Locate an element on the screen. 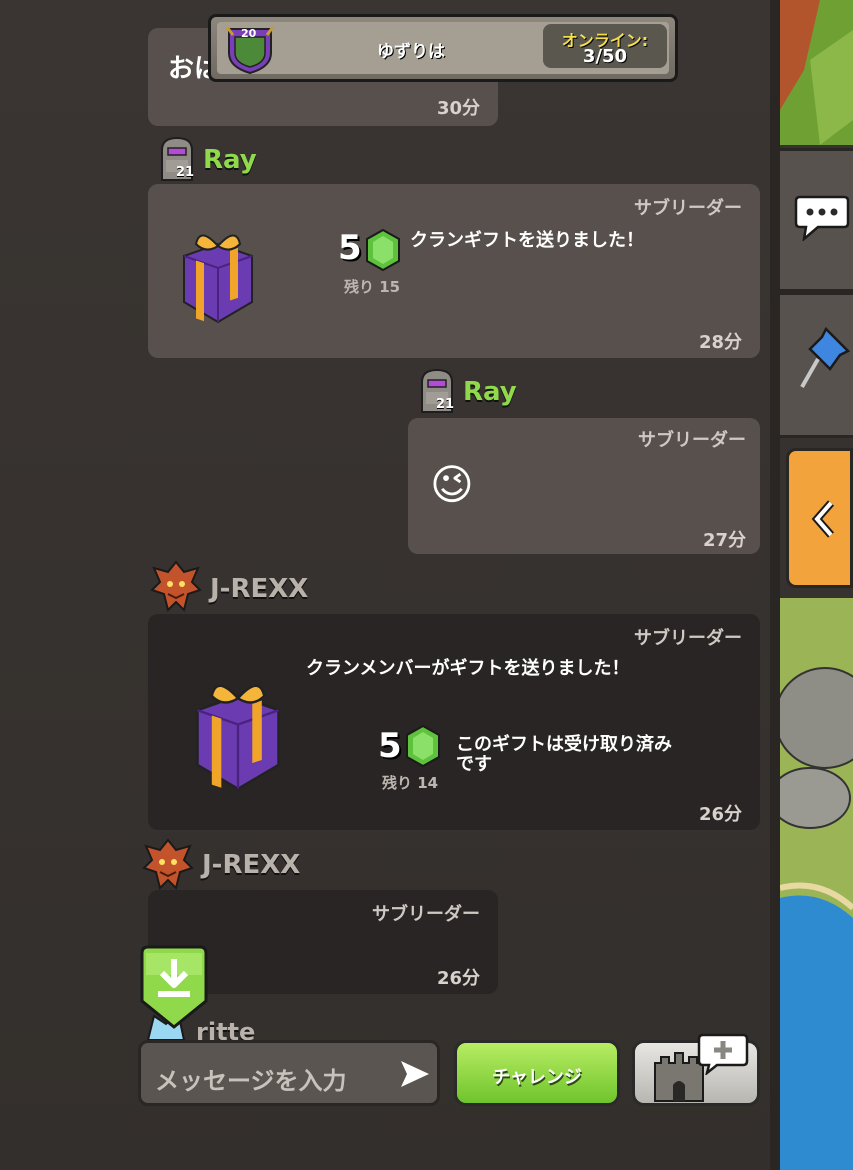  message-text: クランギフトを送りました！ is located at coordinates (527, 240).